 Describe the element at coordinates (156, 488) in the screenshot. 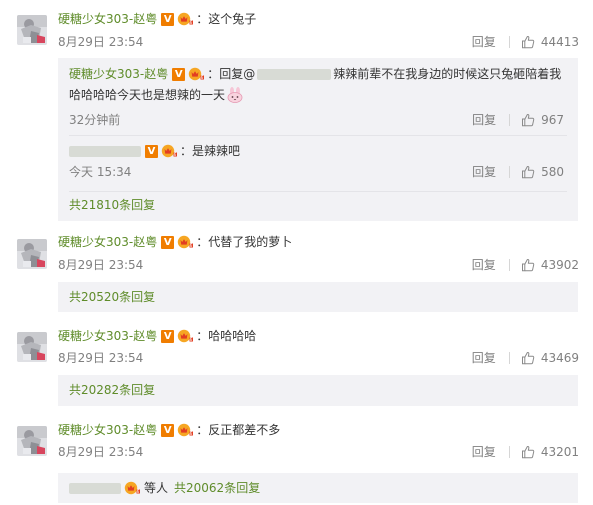

I see `others-label: 等人` at that location.